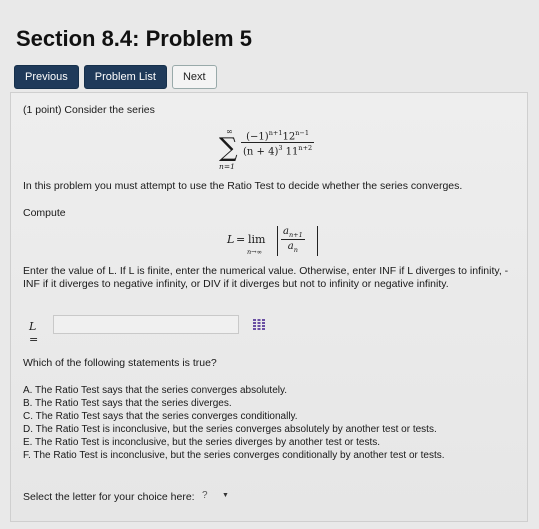  Describe the element at coordinates (295, 250) in the screenshot. I see `ratio-den-sub: n` at that location.